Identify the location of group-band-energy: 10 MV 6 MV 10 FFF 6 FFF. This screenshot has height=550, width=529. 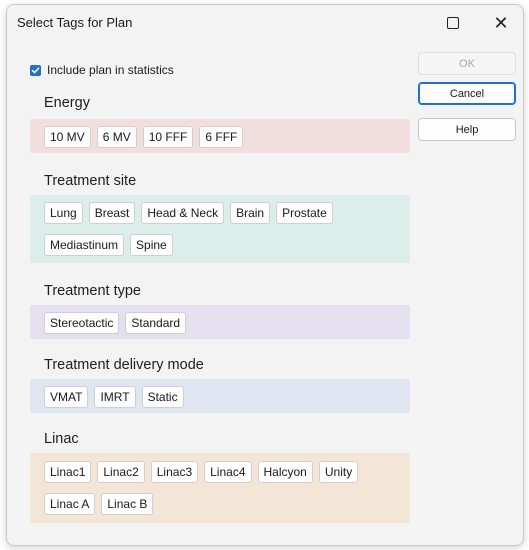
(220, 136).